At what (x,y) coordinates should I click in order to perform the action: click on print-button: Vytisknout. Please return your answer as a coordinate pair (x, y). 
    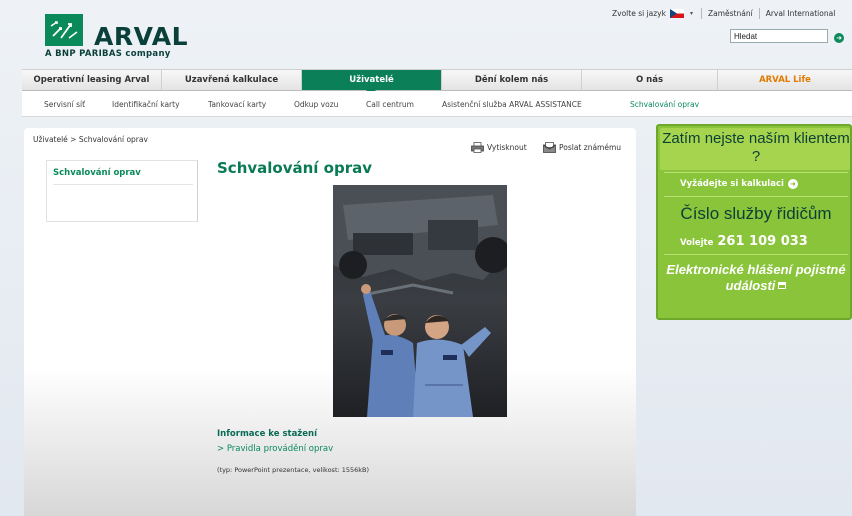
    Looking at the image, I should click on (499, 147).